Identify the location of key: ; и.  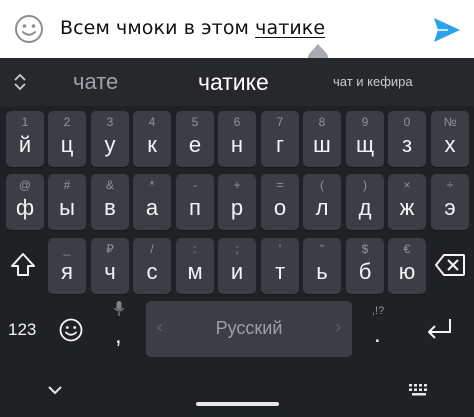
(237, 266).